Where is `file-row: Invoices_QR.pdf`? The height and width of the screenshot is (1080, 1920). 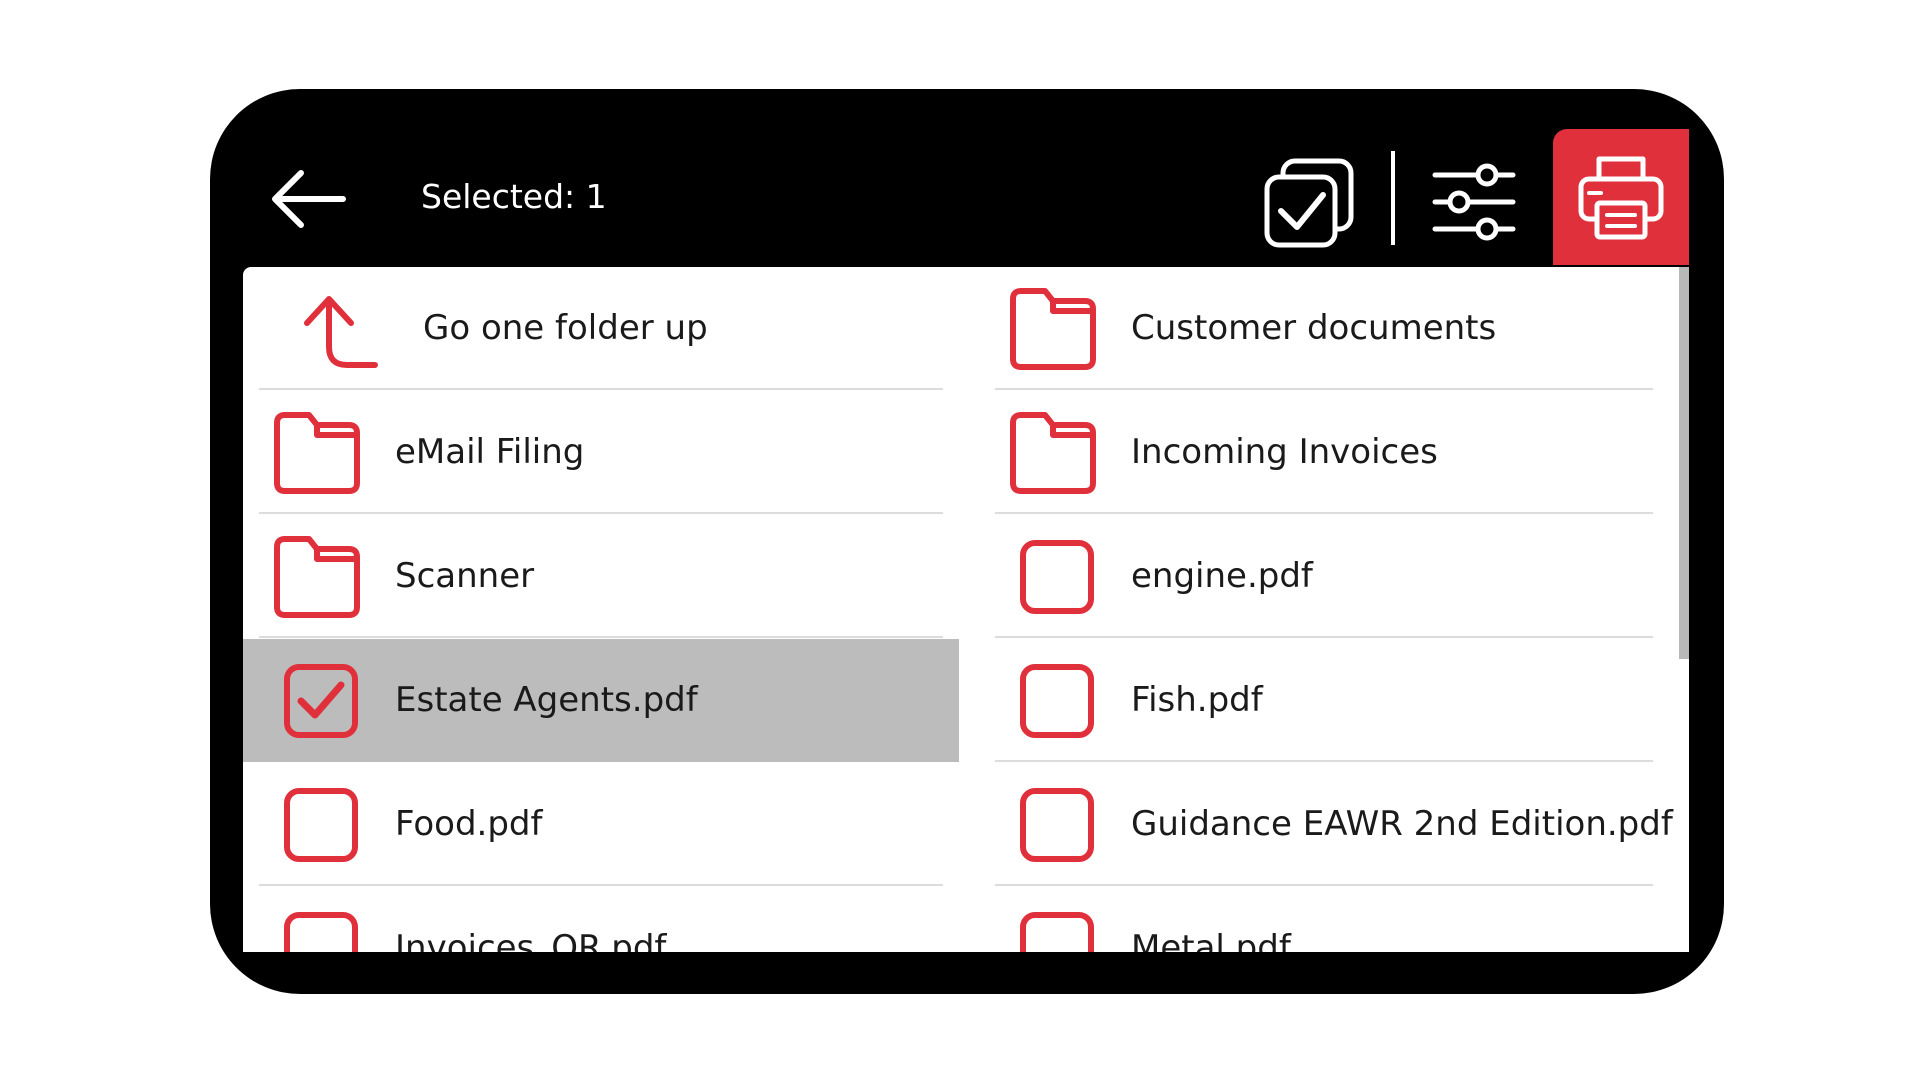
file-row: Invoices_QR.pdf is located at coordinates (601, 919).